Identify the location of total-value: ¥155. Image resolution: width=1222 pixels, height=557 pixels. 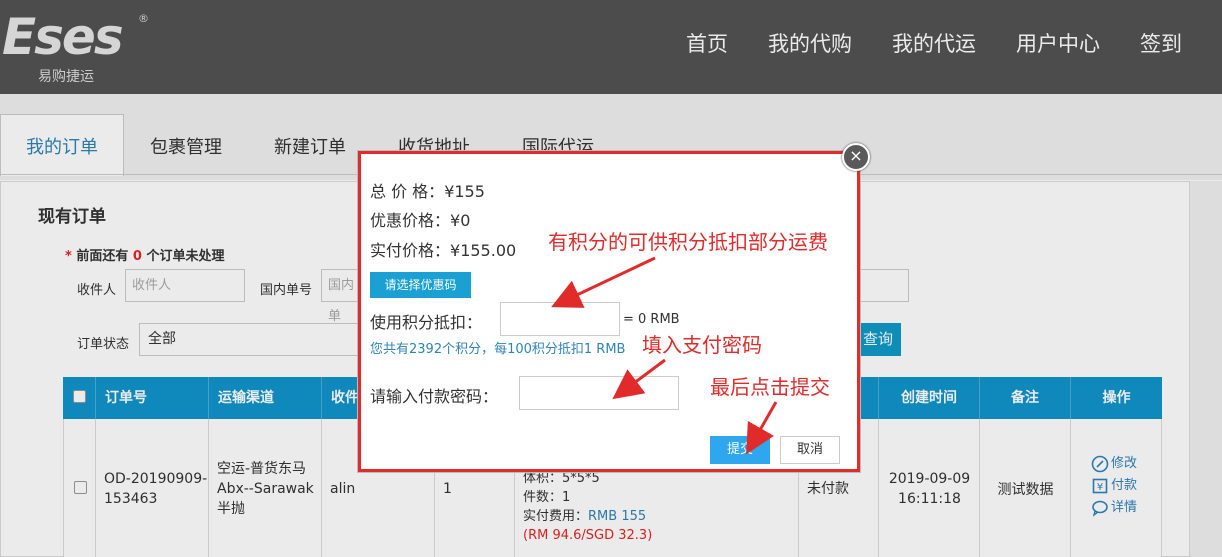
(464, 191).